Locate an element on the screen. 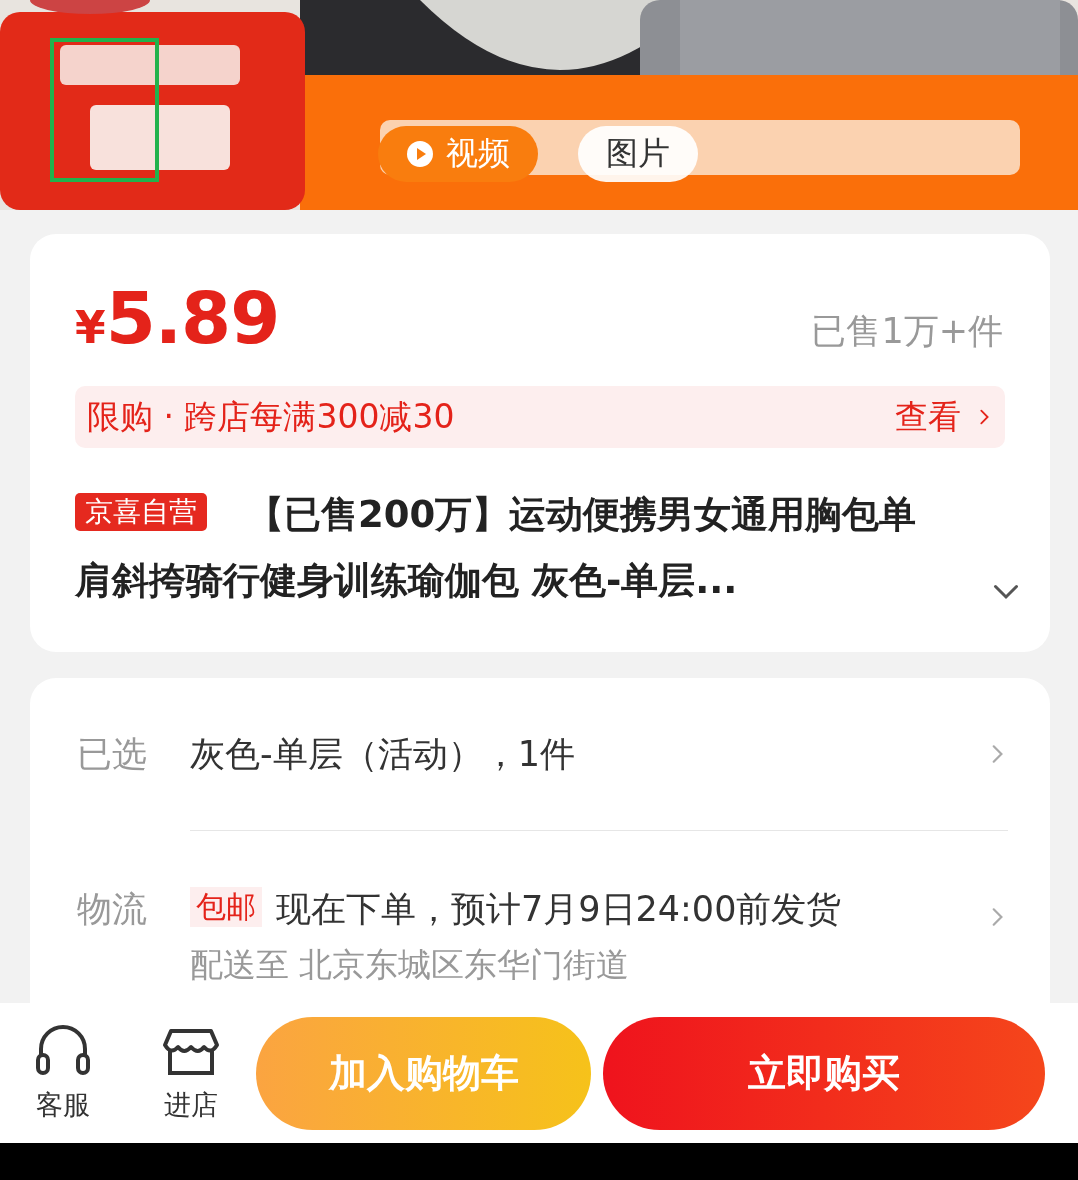  media-tab: 视频 is located at coordinates (458, 154).